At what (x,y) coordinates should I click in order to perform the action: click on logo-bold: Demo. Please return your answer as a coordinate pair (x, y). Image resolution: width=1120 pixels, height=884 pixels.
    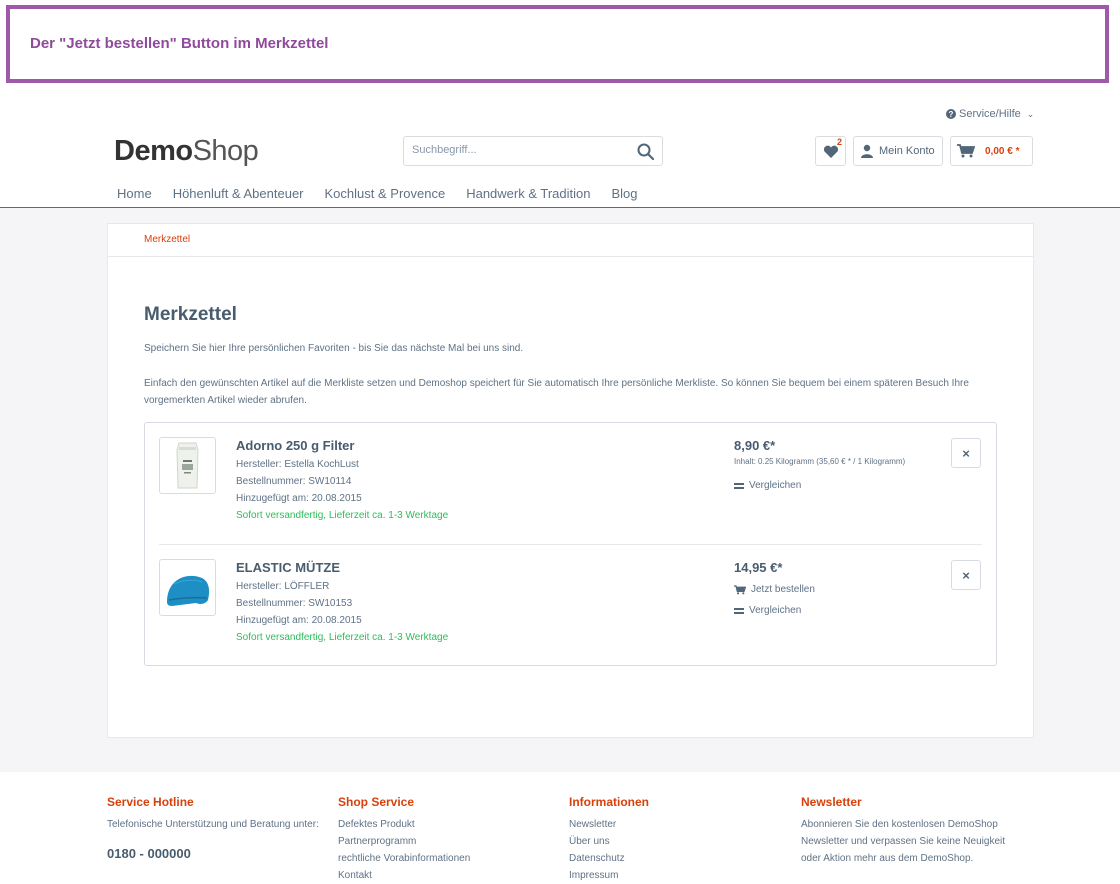
    Looking at the image, I should click on (153, 151).